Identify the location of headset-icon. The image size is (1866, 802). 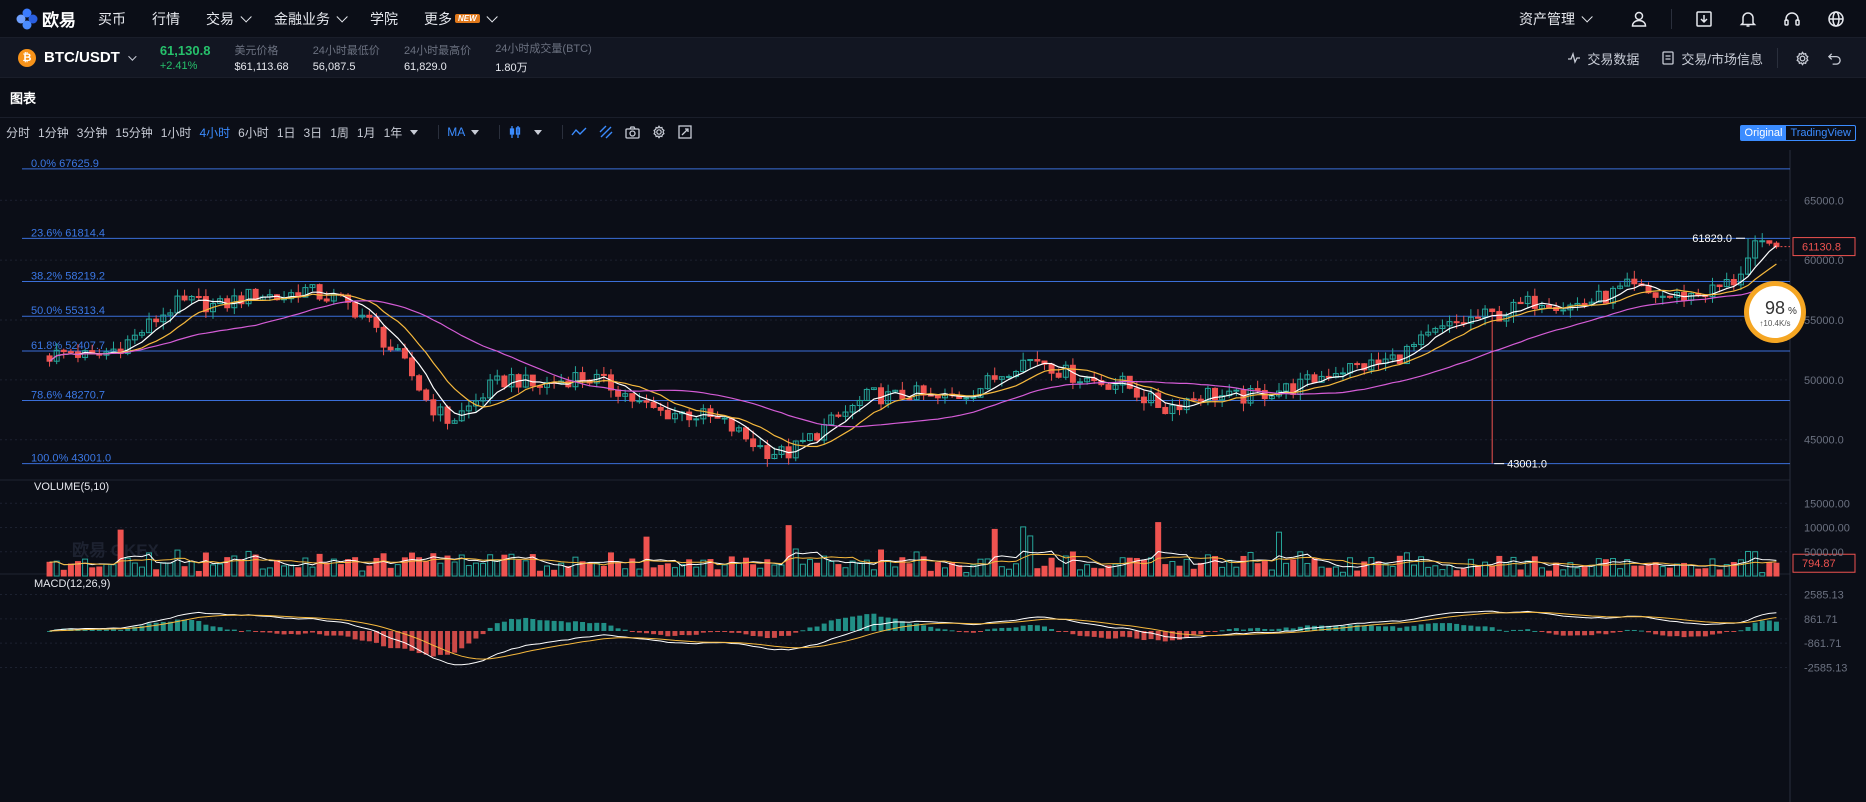
(1792, 19).